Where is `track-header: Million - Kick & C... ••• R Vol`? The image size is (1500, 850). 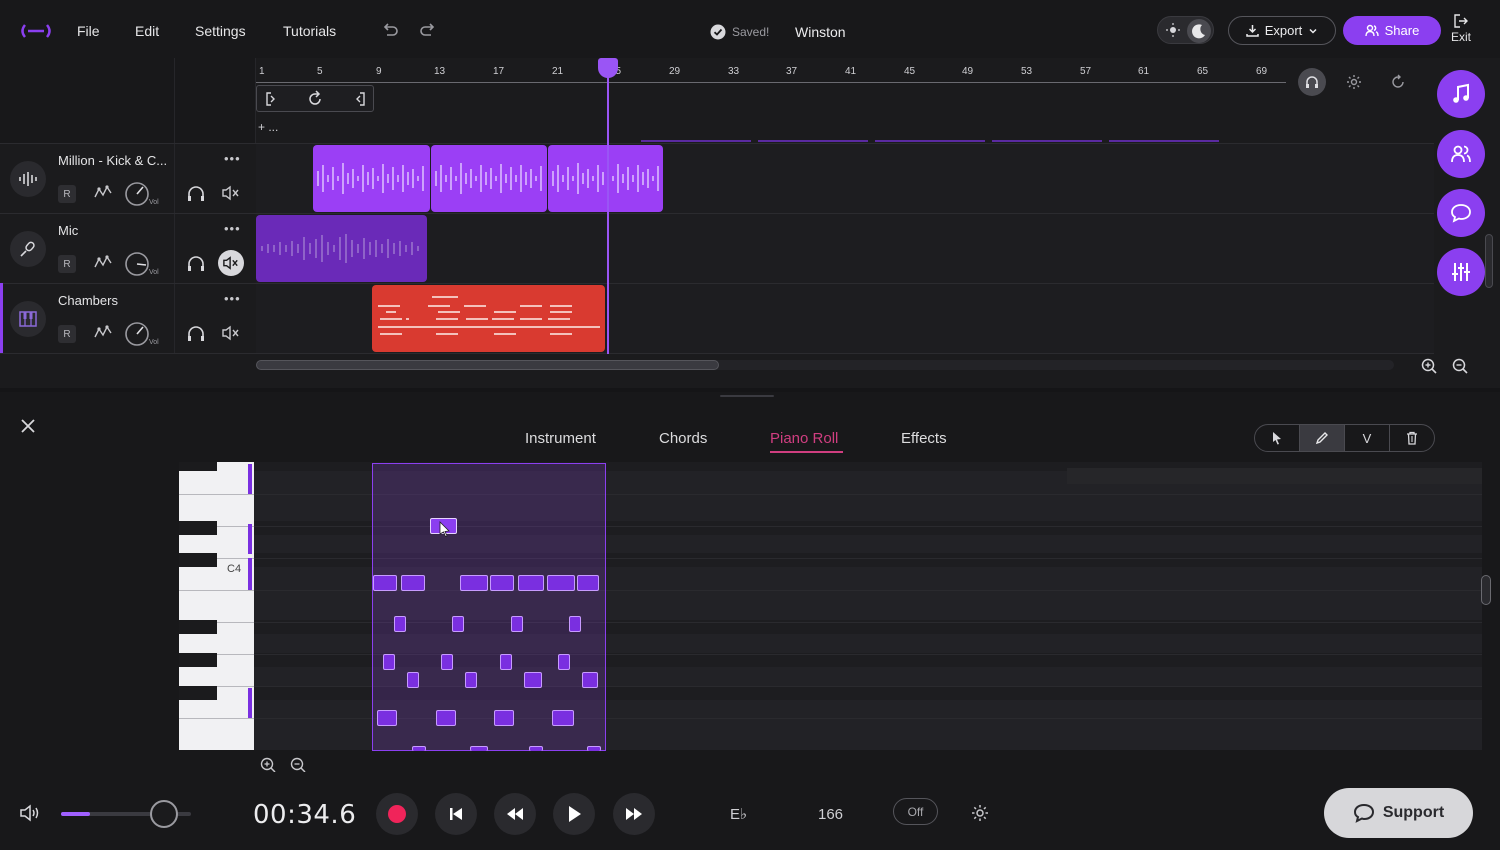 track-header: Million - Kick & C... ••• R Vol is located at coordinates (128, 178).